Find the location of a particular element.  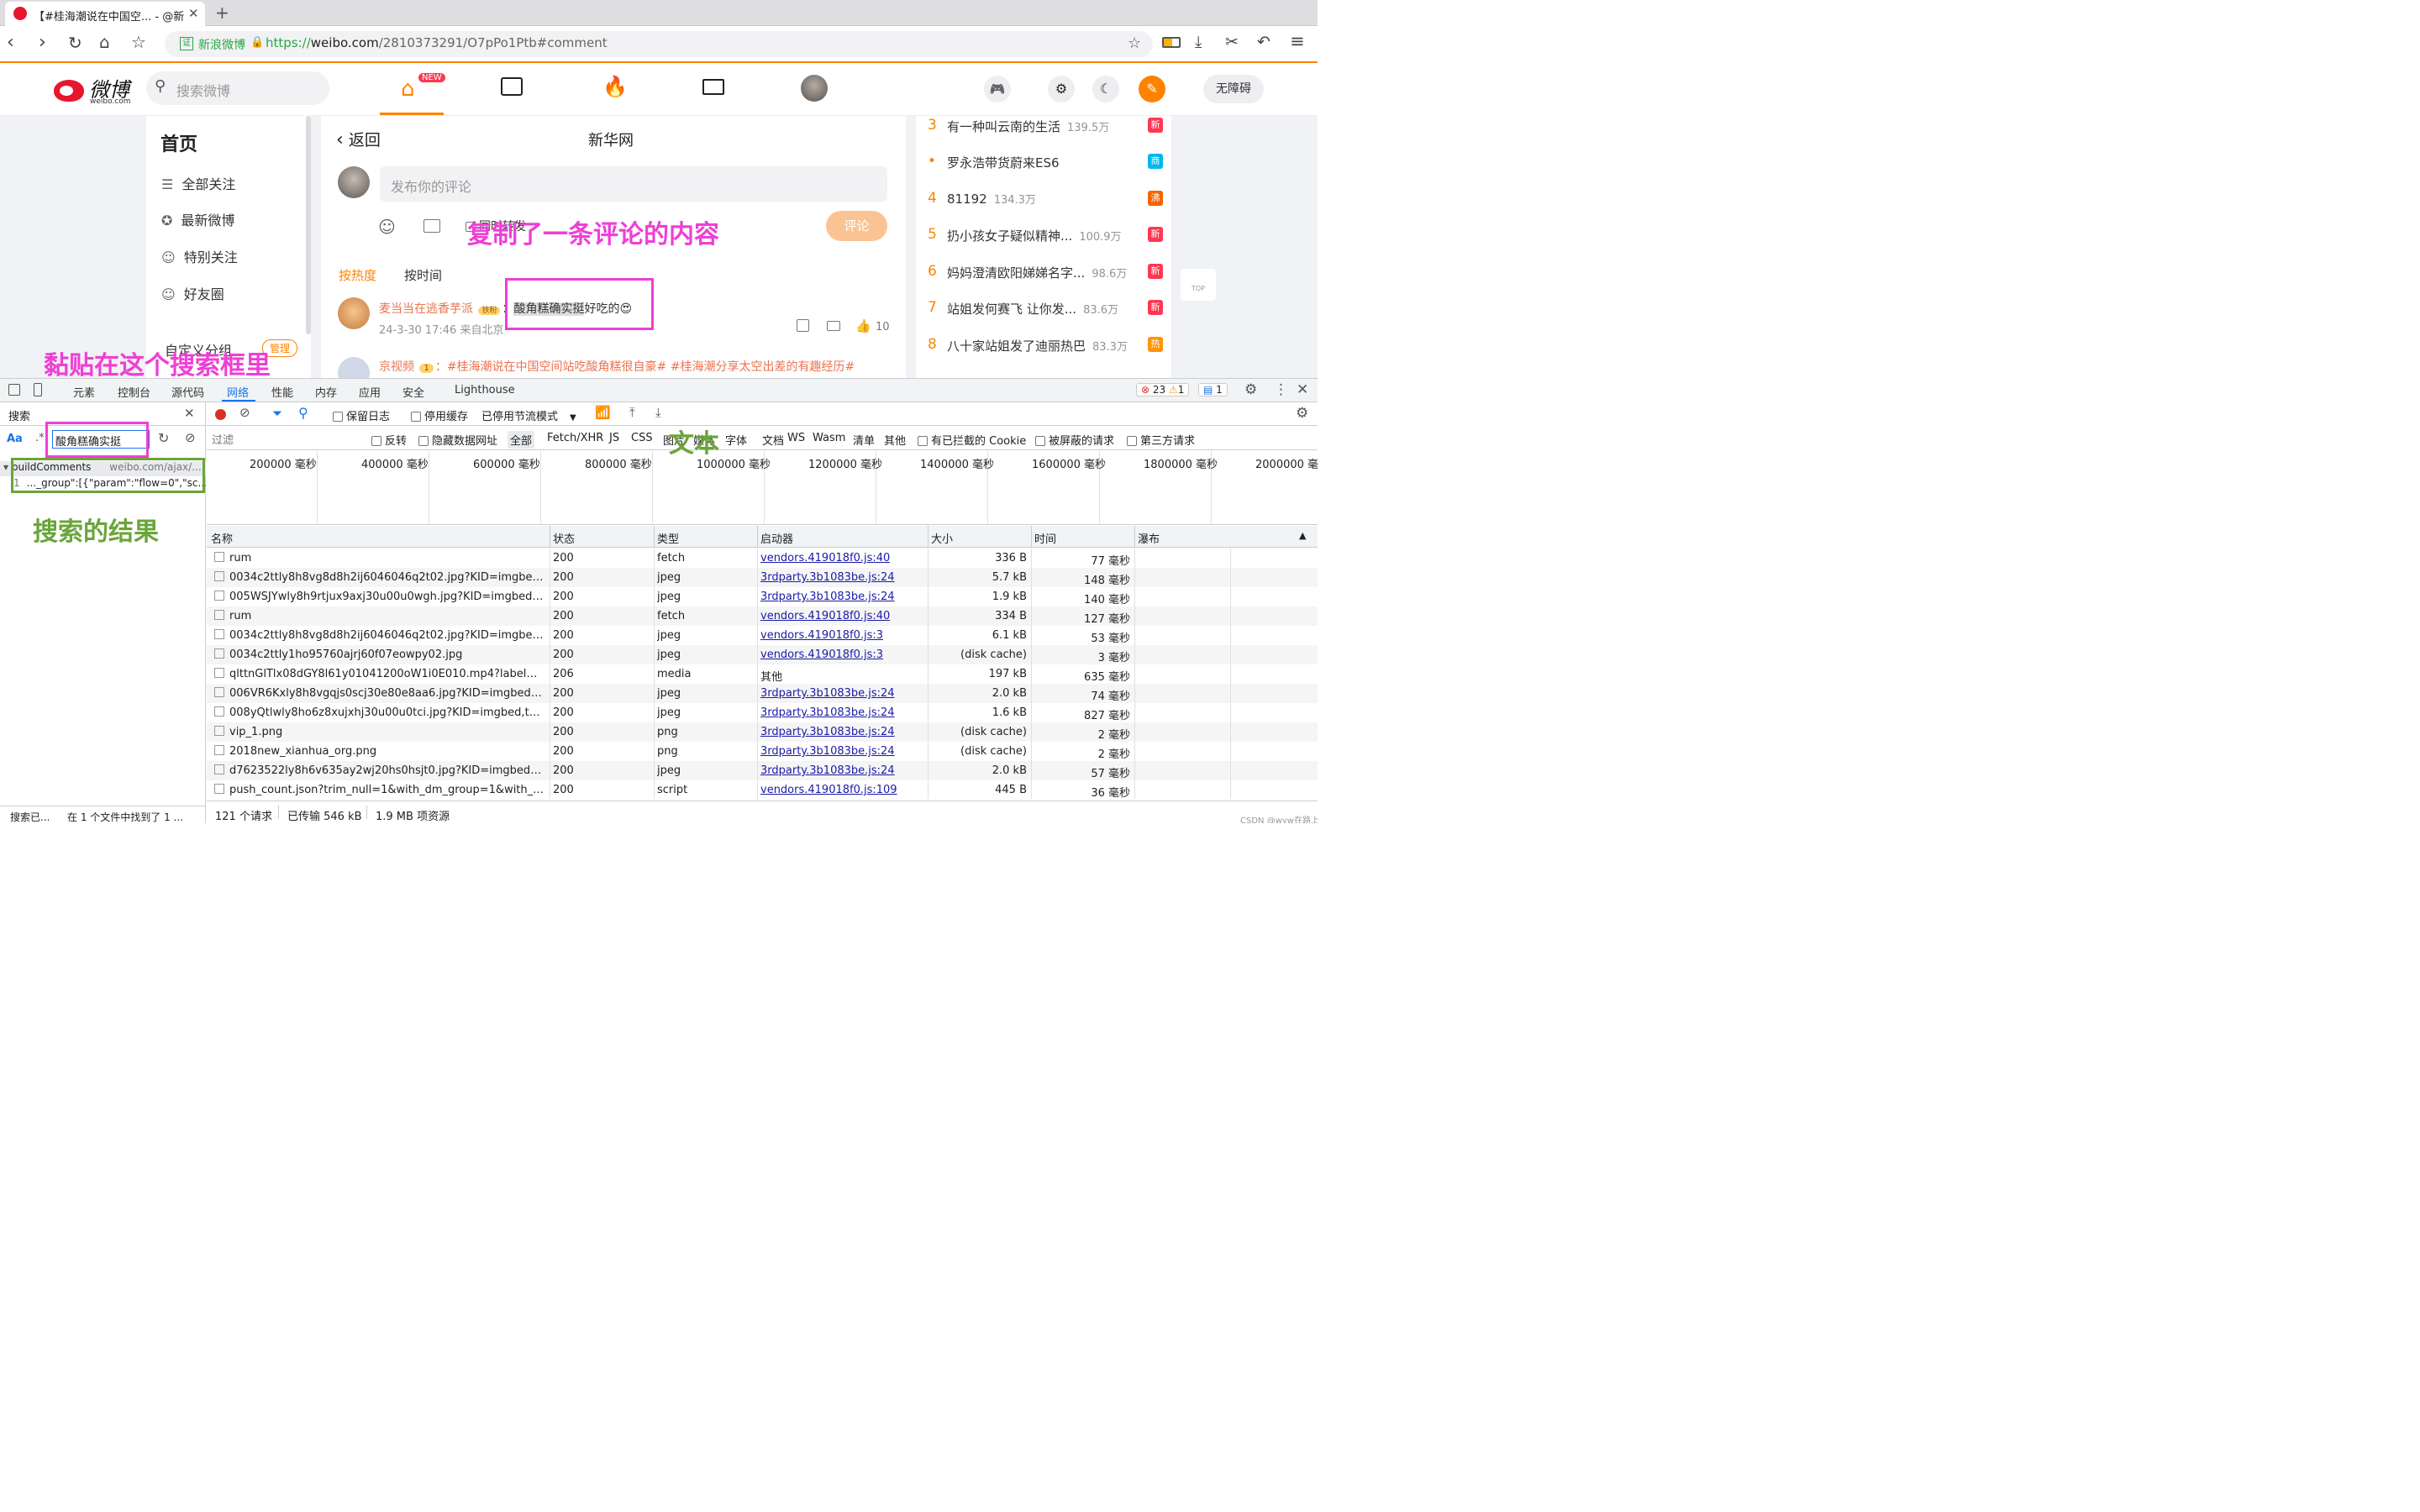

filter-type-button: JS is located at coordinates (614, 438).